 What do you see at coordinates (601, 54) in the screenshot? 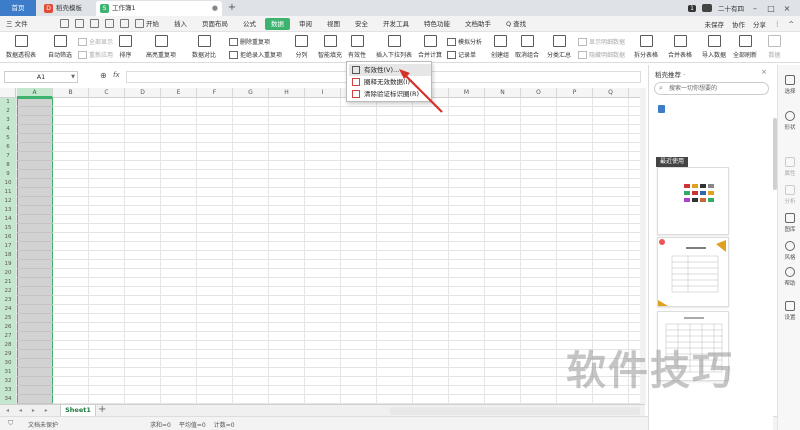
I see `hide-detail-button: 隐藏明细数据` at bounding box center [601, 54].